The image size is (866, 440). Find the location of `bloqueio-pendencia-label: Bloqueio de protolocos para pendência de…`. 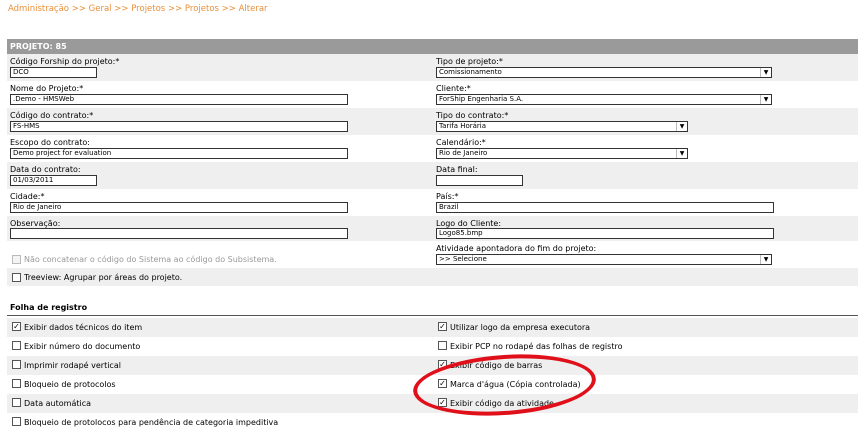

bloqueio-pendencia-label: Bloqueio de protolocos para pendência de… is located at coordinates (151, 422).